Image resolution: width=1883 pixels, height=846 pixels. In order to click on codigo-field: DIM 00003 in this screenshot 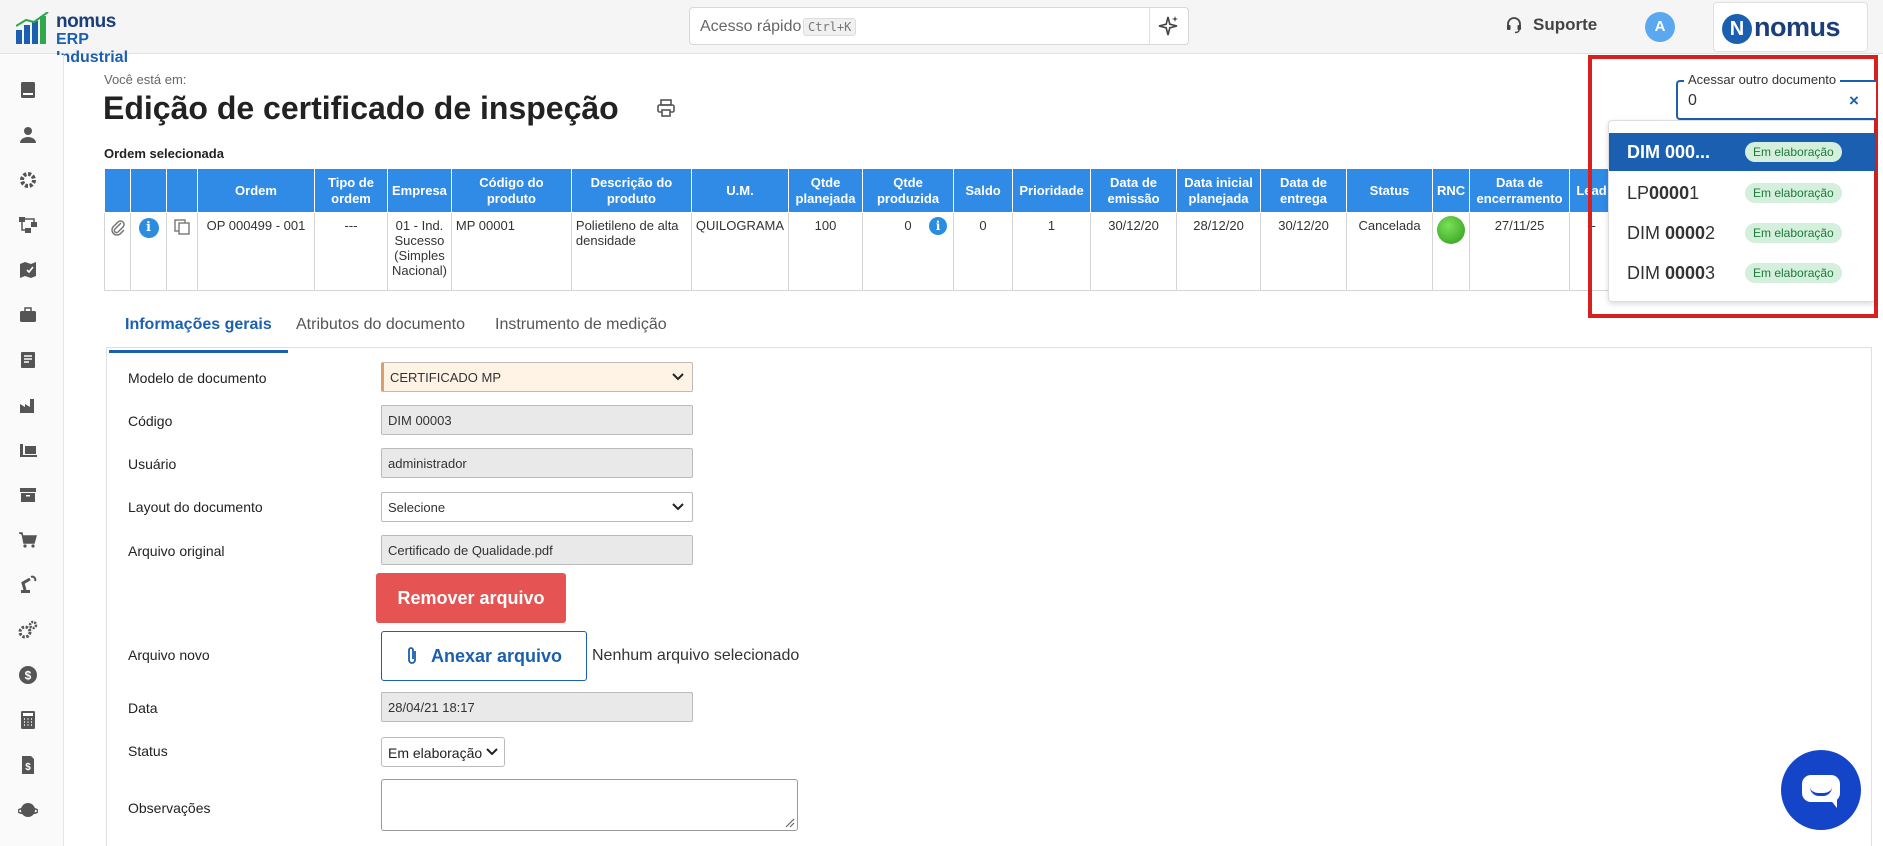, I will do `click(537, 420)`.